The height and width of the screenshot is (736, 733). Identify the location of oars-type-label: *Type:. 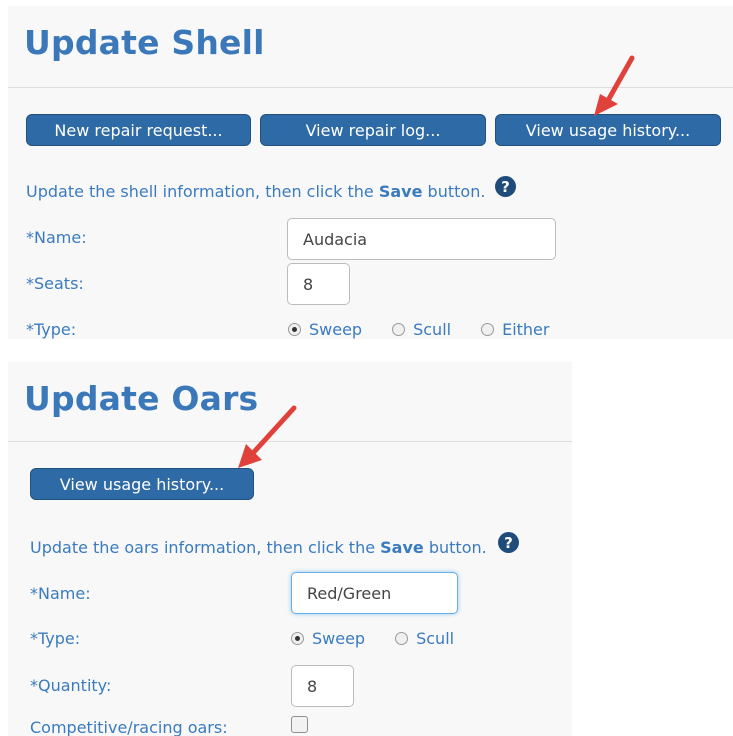
(55, 638).